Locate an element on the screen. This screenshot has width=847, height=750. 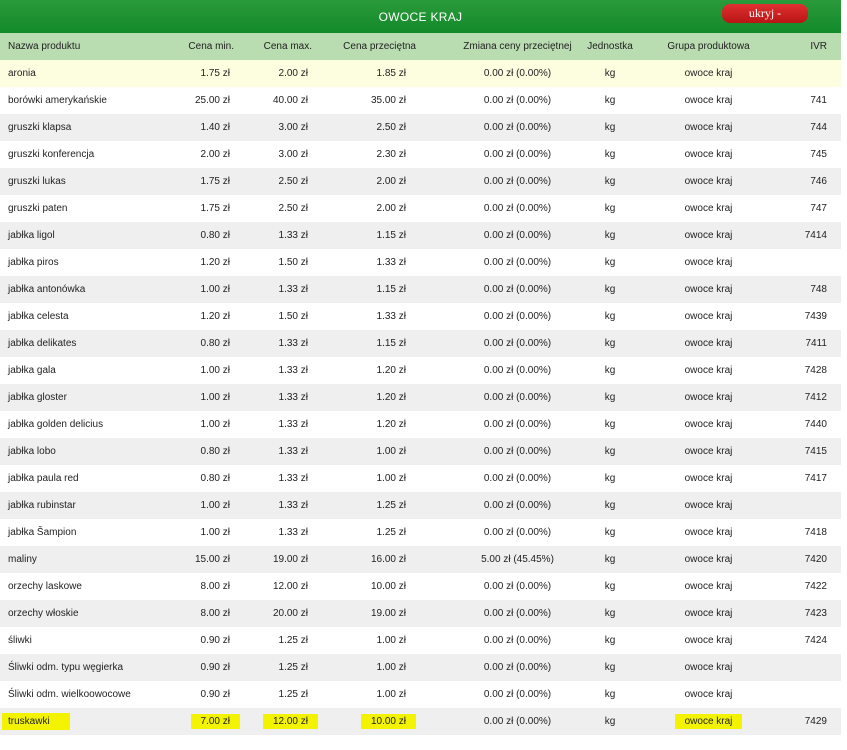
hide-button: ukryj - is located at coordinates (765, 13).